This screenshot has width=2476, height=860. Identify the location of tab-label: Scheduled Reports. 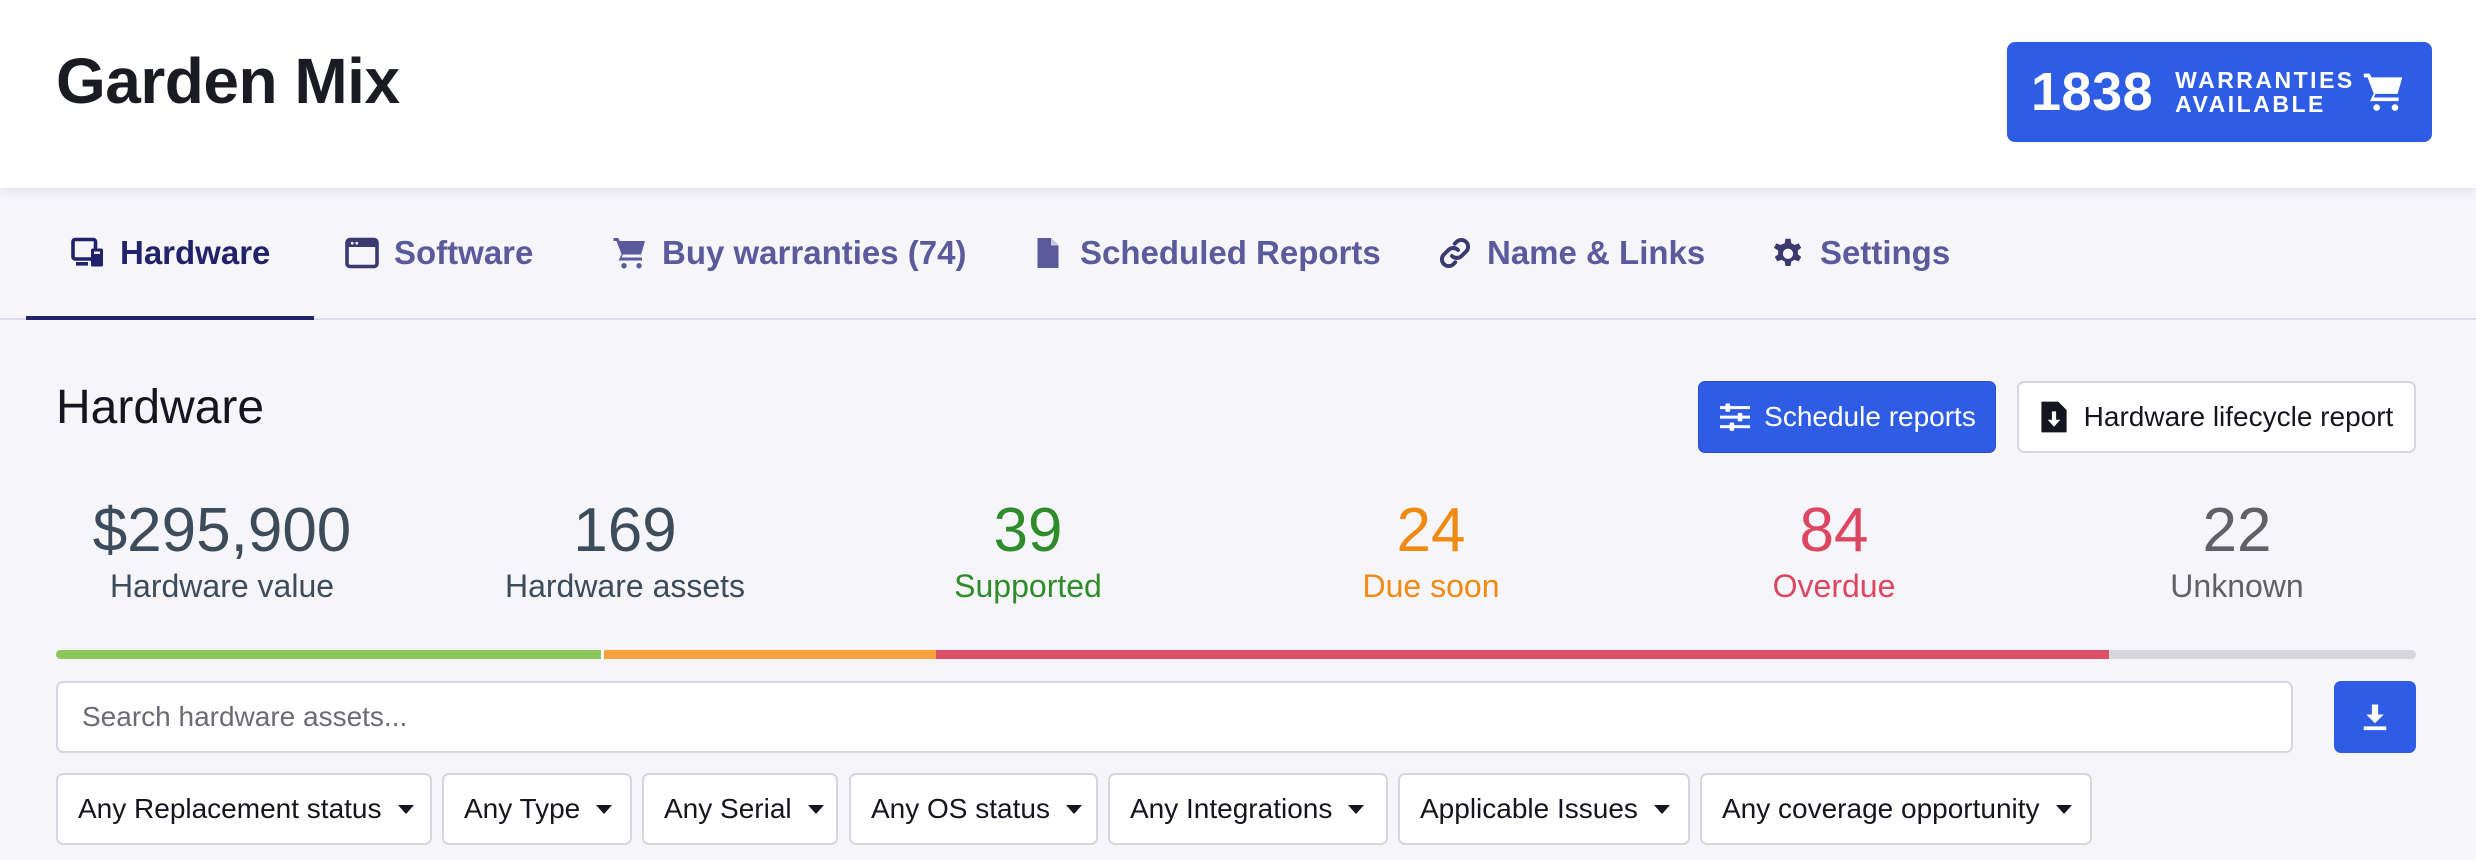
(1230, 252).